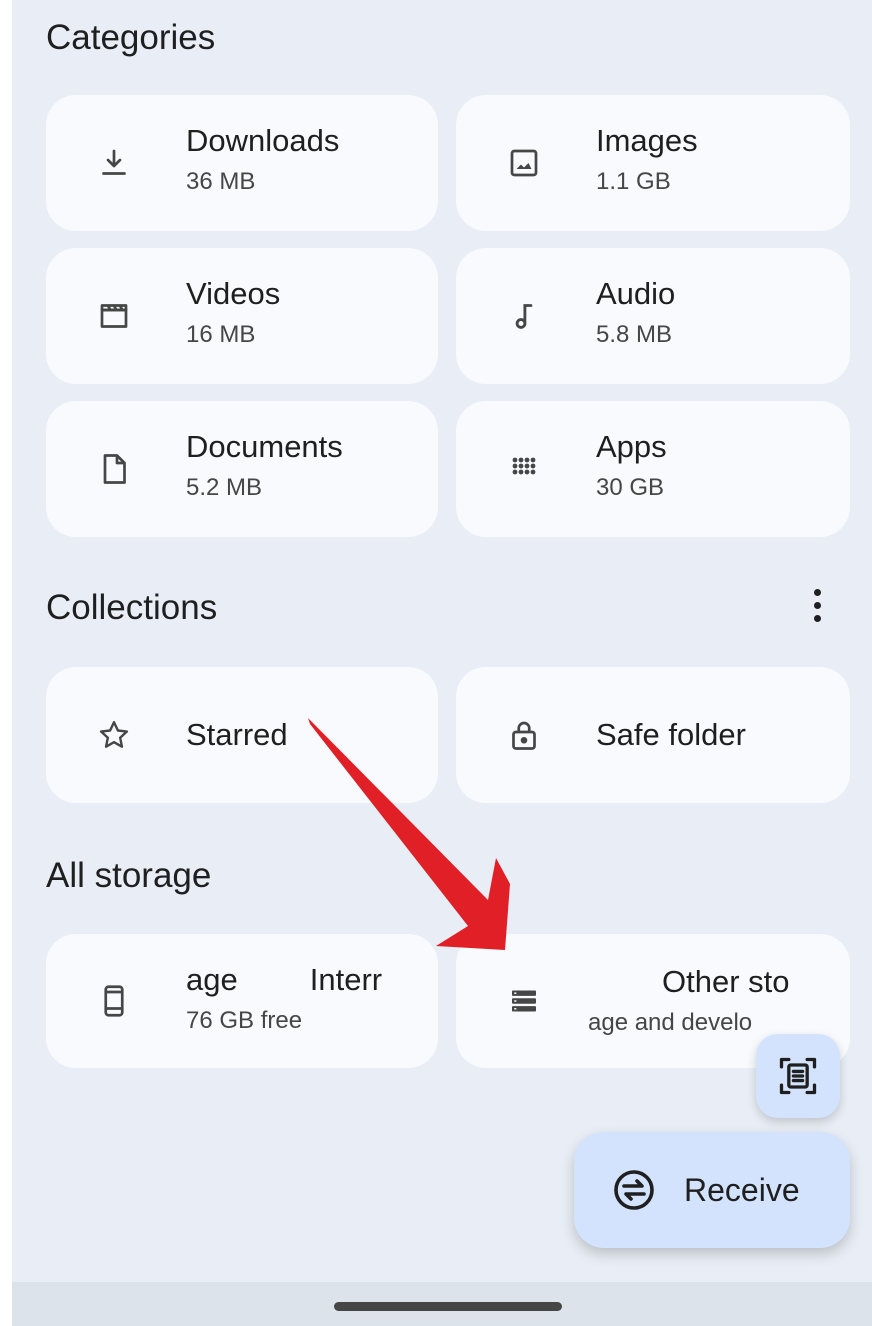  Describe the element at coordinates (244, 1020) in the screenshot. I see `storage-free: 76 GB free` at that location.